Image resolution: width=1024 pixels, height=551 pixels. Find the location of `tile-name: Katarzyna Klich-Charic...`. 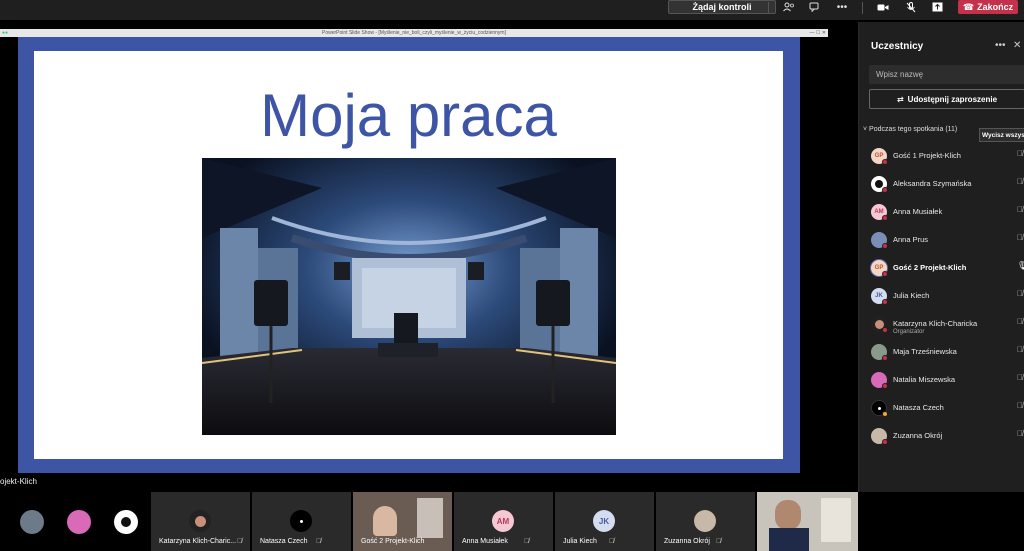

tile-name: Katarzyna Klich-Charic... is located at coordinates (198, 541).